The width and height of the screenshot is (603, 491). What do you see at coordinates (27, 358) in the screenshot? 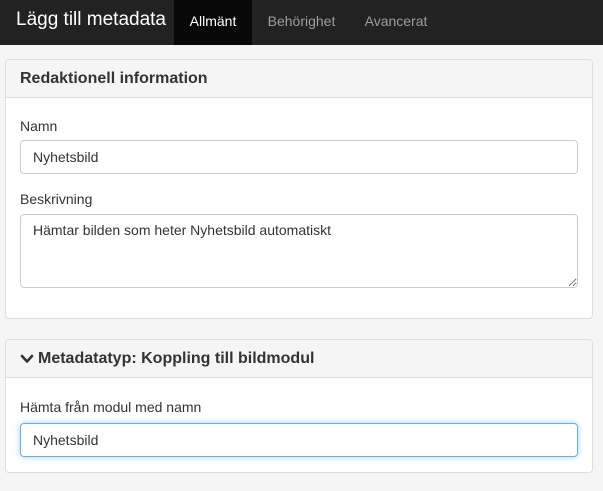
I see `chevron-down-icon` at bounding box center [27, 358].